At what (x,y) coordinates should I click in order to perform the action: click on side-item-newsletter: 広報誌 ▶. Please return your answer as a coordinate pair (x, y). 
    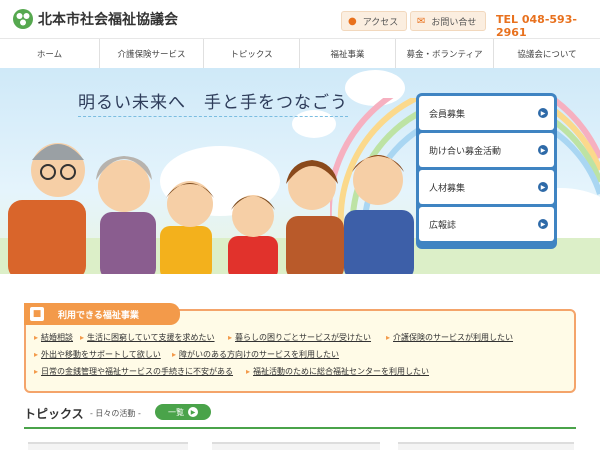
    Looking at the image, I should click on (486, 224).